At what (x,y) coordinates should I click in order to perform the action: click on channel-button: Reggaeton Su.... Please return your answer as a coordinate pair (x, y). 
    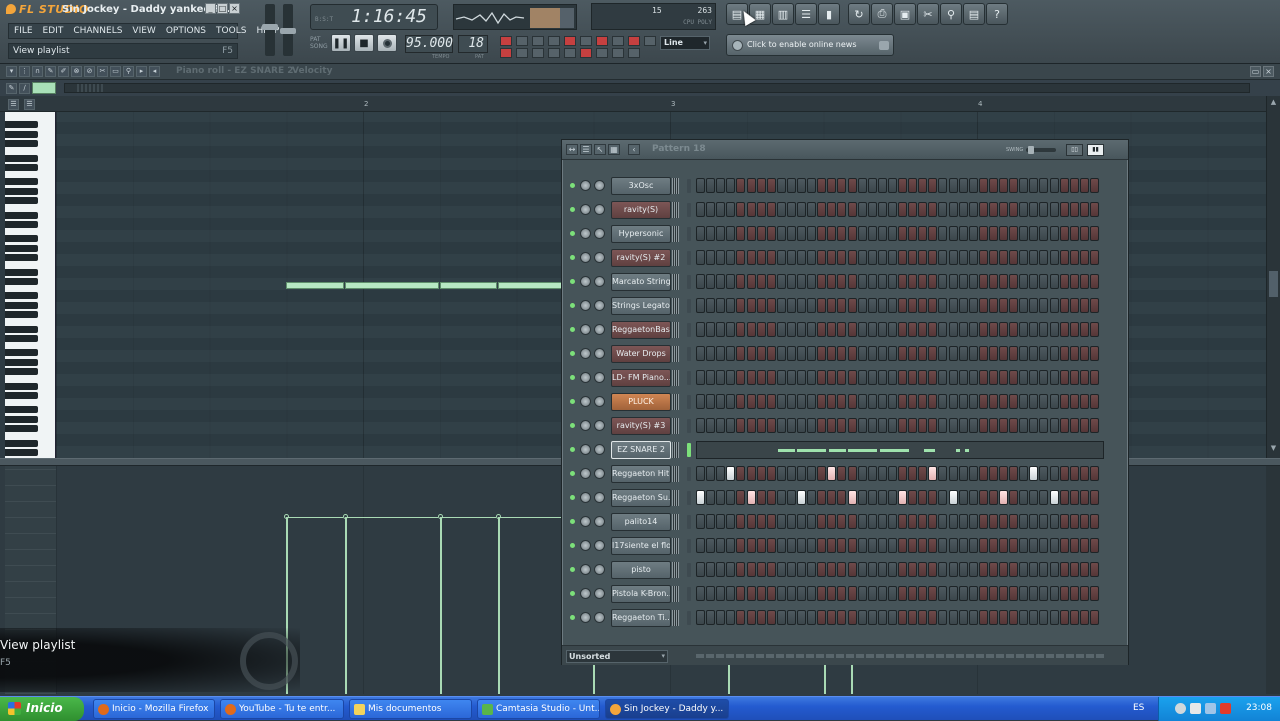
    Looking at the image, I should click on (641, 498).